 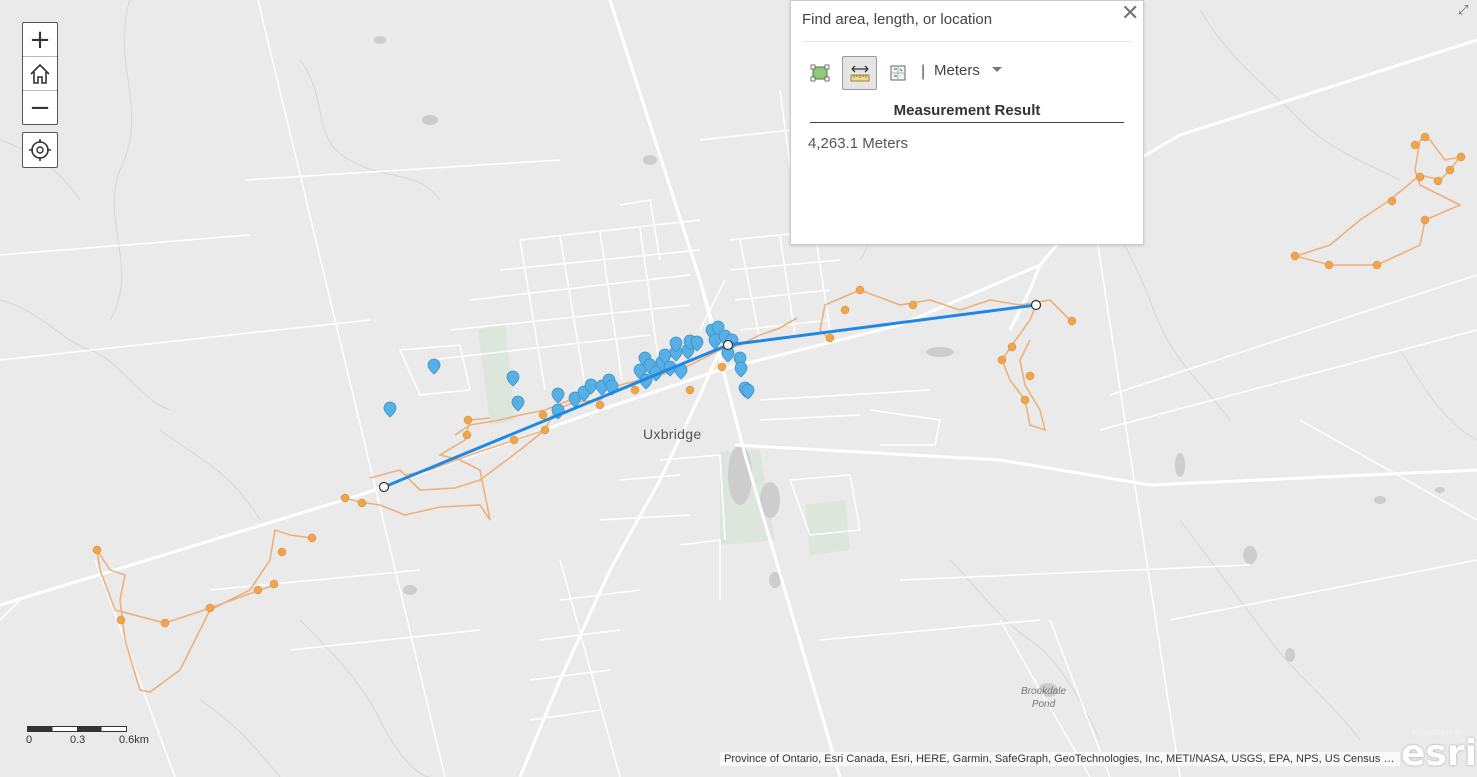 What do you see at coordinates (858, 143) in the screenshot?
I see `result-value: 4,263.1 Meters` at bounding box center [858, 143].